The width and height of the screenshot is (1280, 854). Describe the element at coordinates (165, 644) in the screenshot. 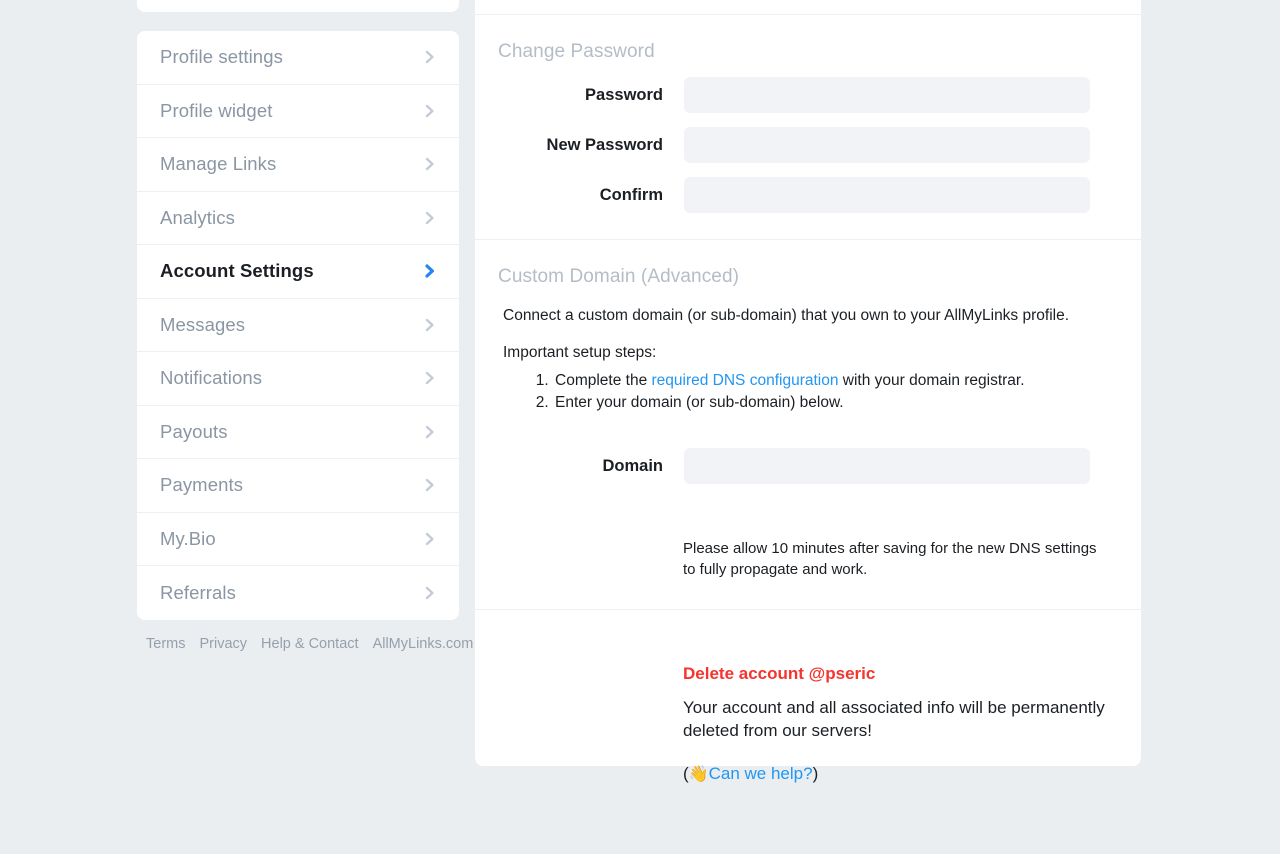

I see `footer-link-terms: Terms` at that location.